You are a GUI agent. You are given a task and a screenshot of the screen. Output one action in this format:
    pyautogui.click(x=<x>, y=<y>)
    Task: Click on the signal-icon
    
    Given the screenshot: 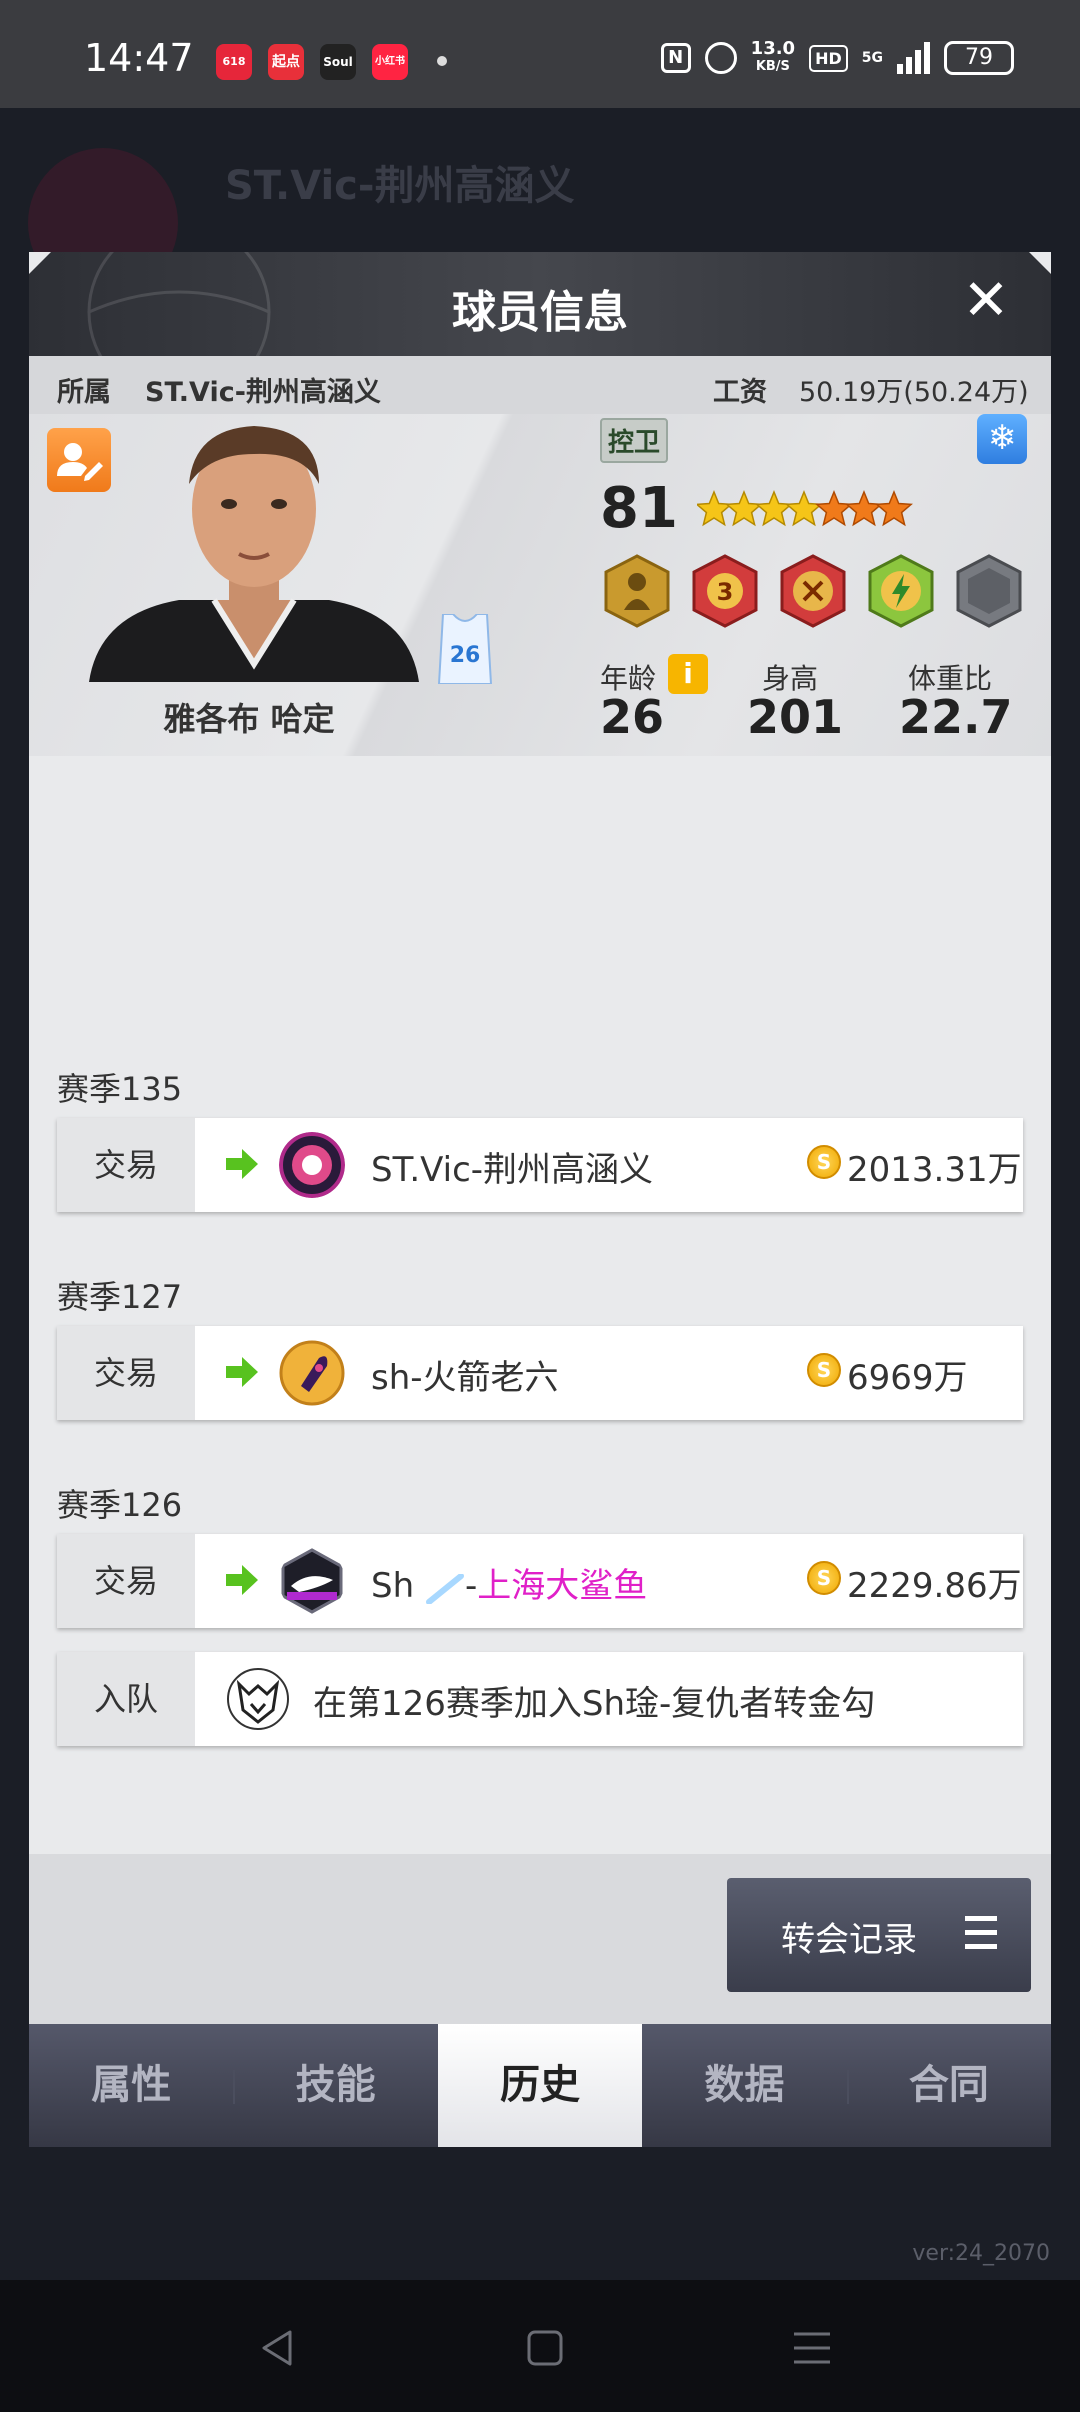 What is the action you would take?
    pyautogui.click(x=913, y=58)
    